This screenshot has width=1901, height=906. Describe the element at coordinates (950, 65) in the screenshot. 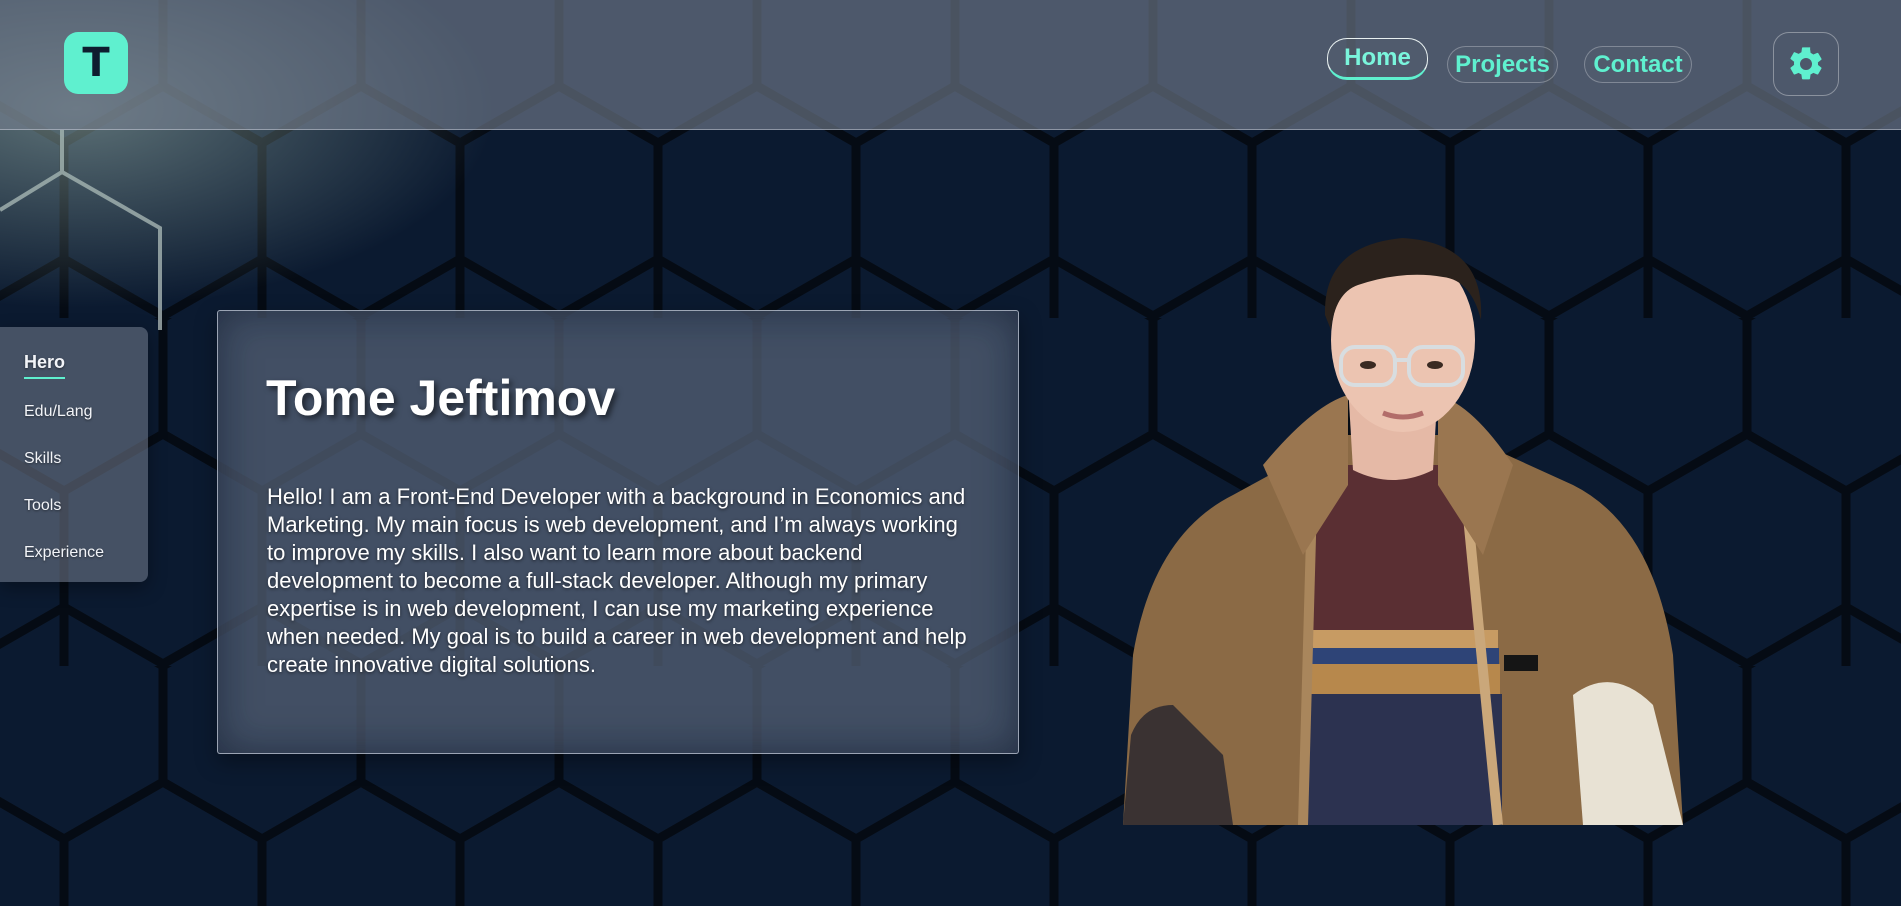

I see `header-bar: T Home Projects Contact` at that location.